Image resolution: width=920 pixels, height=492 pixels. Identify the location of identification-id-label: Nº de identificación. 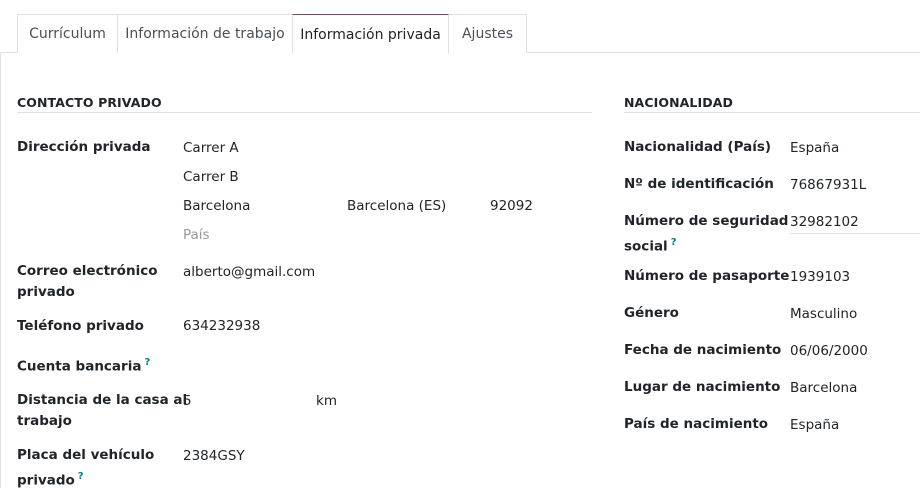
(699, 184).